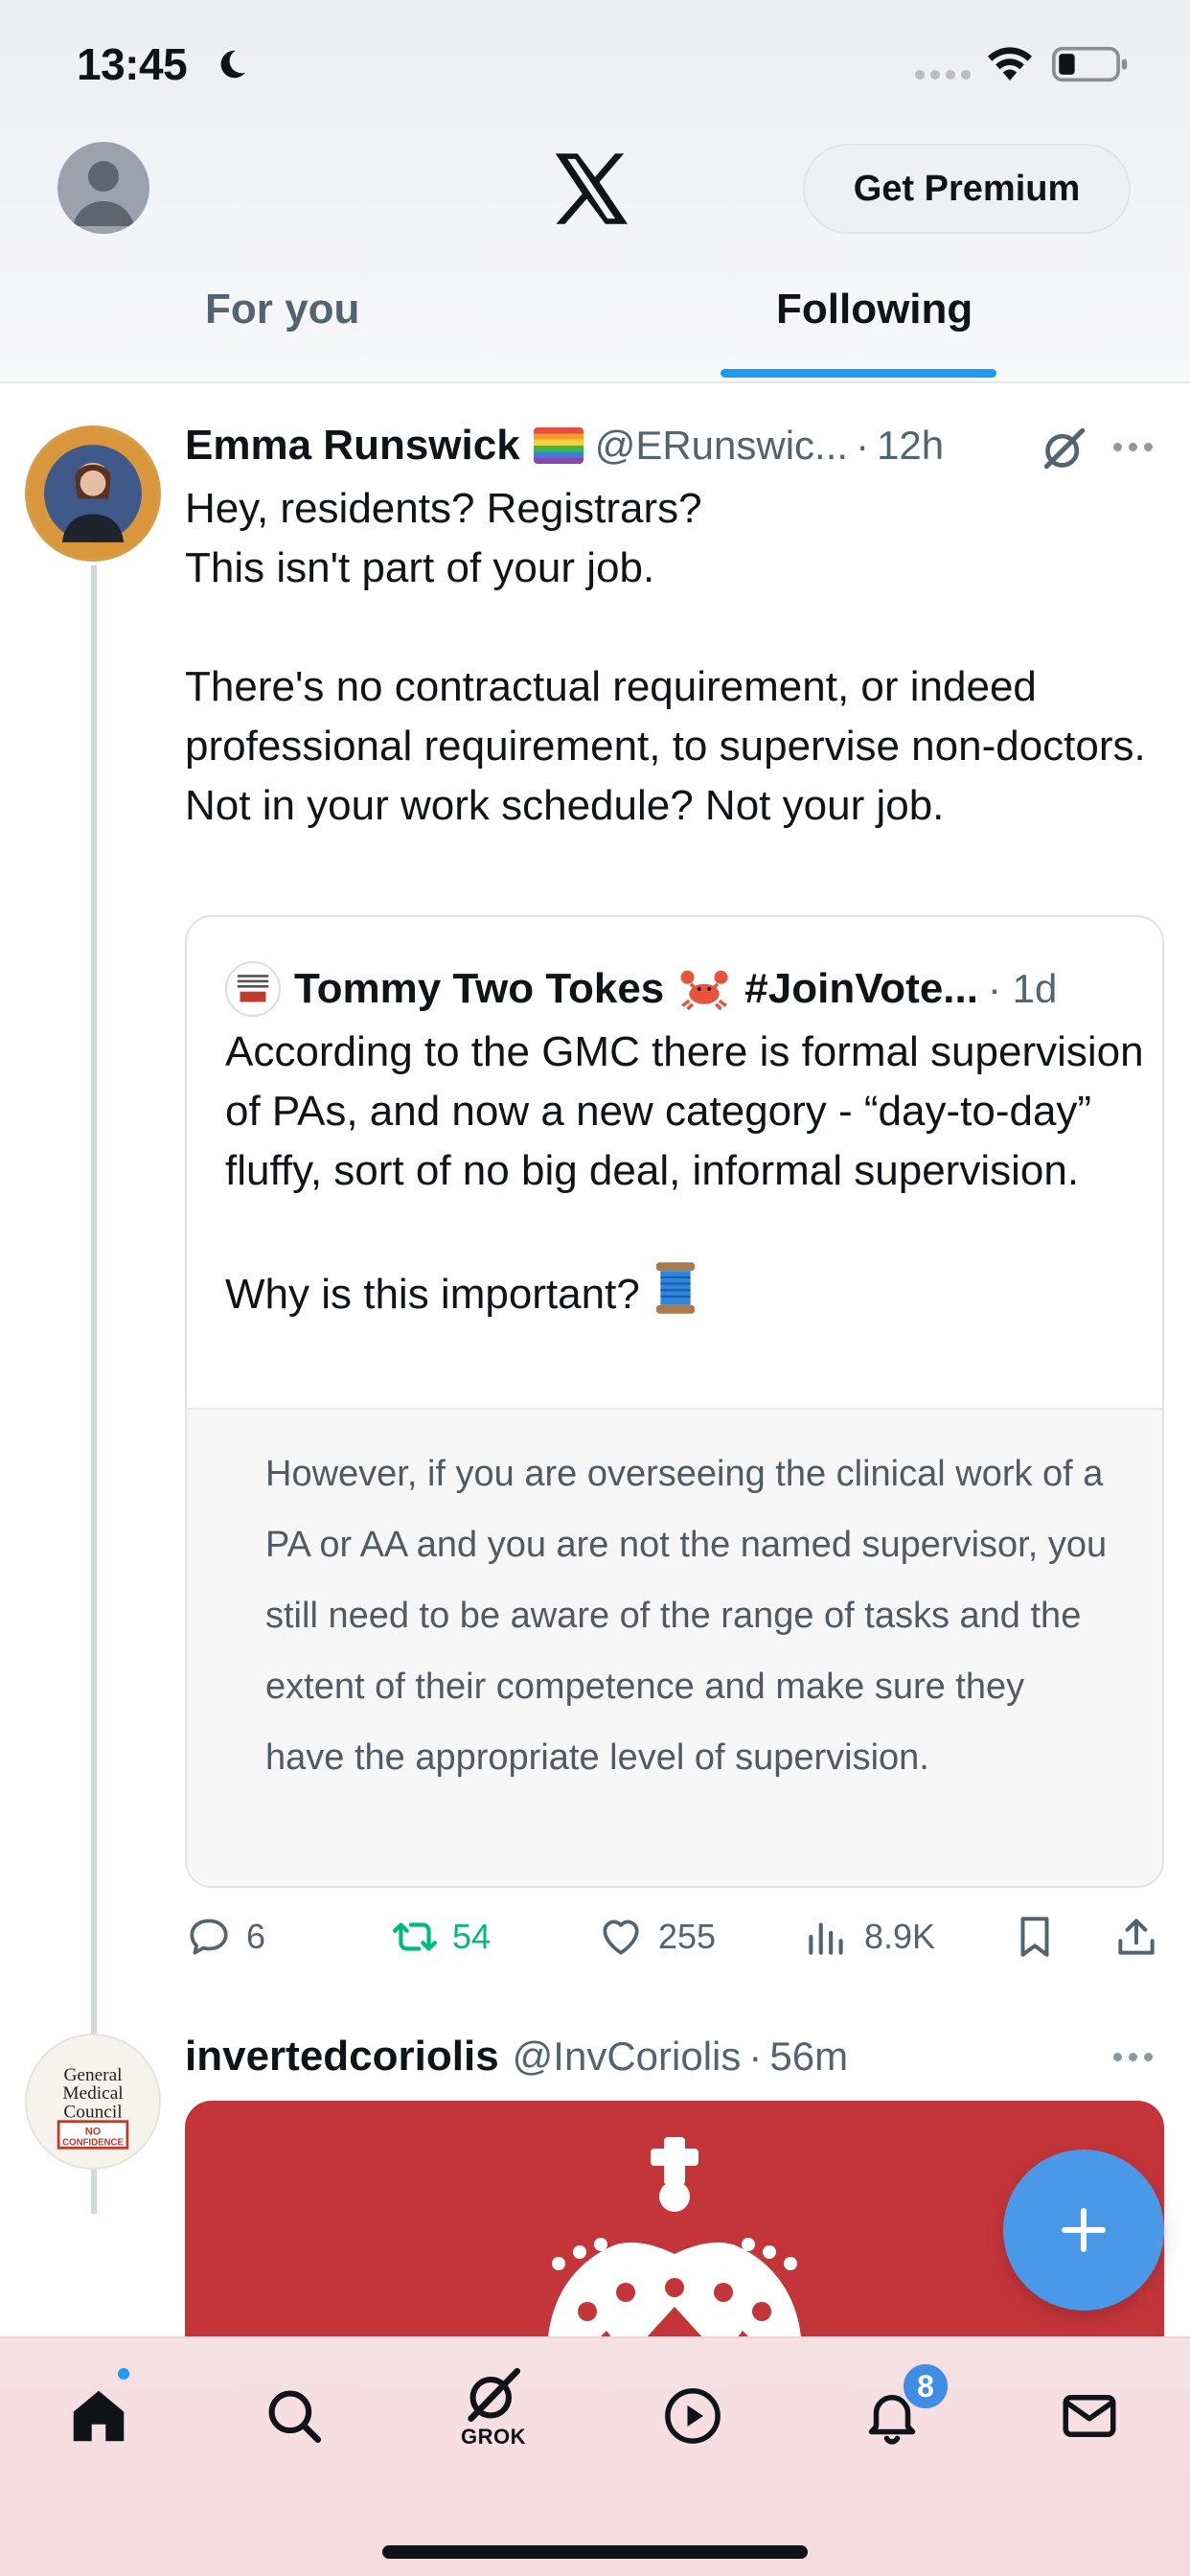  What do you see at coordinates (93, 2093) in the screenshot?
I see `svg-text: Medical` at bounding box center [93, 2093].